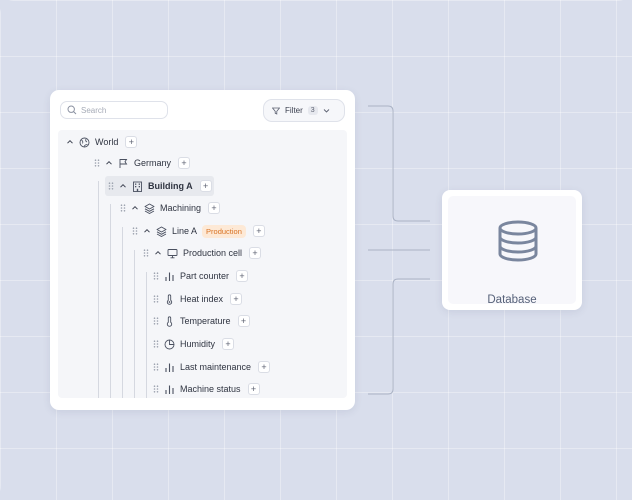 This screenshot has height=500, width=632. What do you see at coordinates (294, 110) in the screenshot?
I see `filter-label: Filter` at bounding box center [294, 110].